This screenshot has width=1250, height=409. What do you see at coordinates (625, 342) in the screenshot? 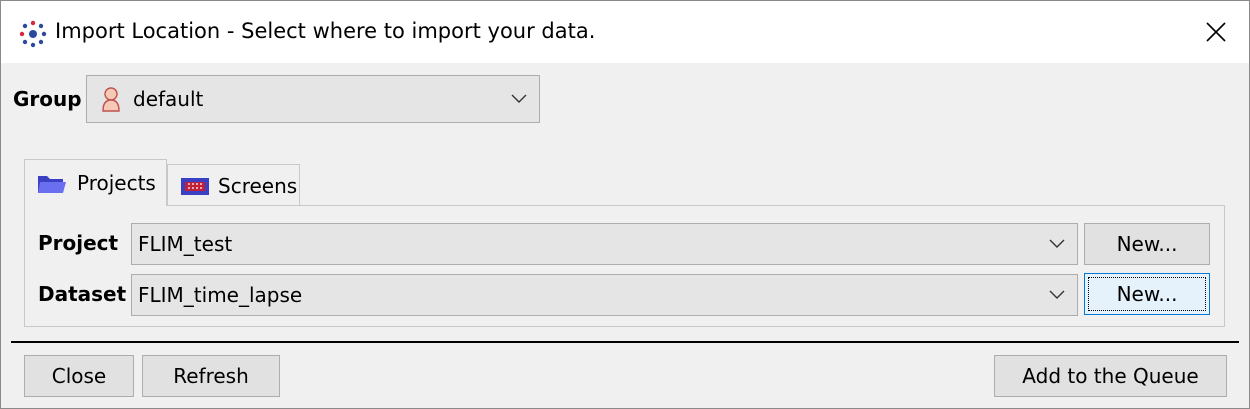
I see `separator` at bounding box center [625, 342].